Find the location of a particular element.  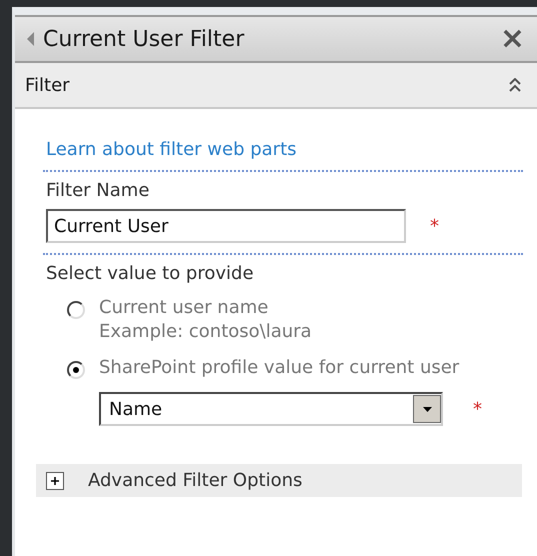

dropdown-arrow-icon is located at coordinates (427, 409).